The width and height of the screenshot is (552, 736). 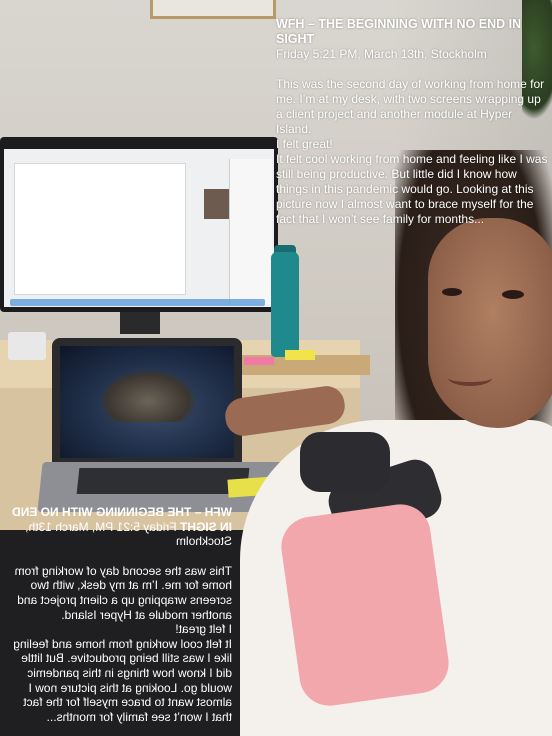 What do you see at coordinates (452, 292) in the screenshot?
I see `left-eye` at bounding box center [452, 292].